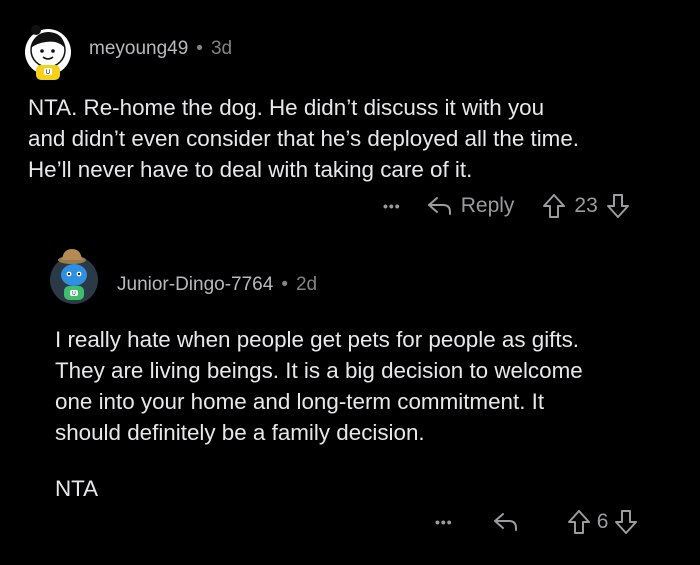  What do you see at coordinates (138, 49) in the screenshot?
I see `username: meyoung49` at bounding box center [138, 49].